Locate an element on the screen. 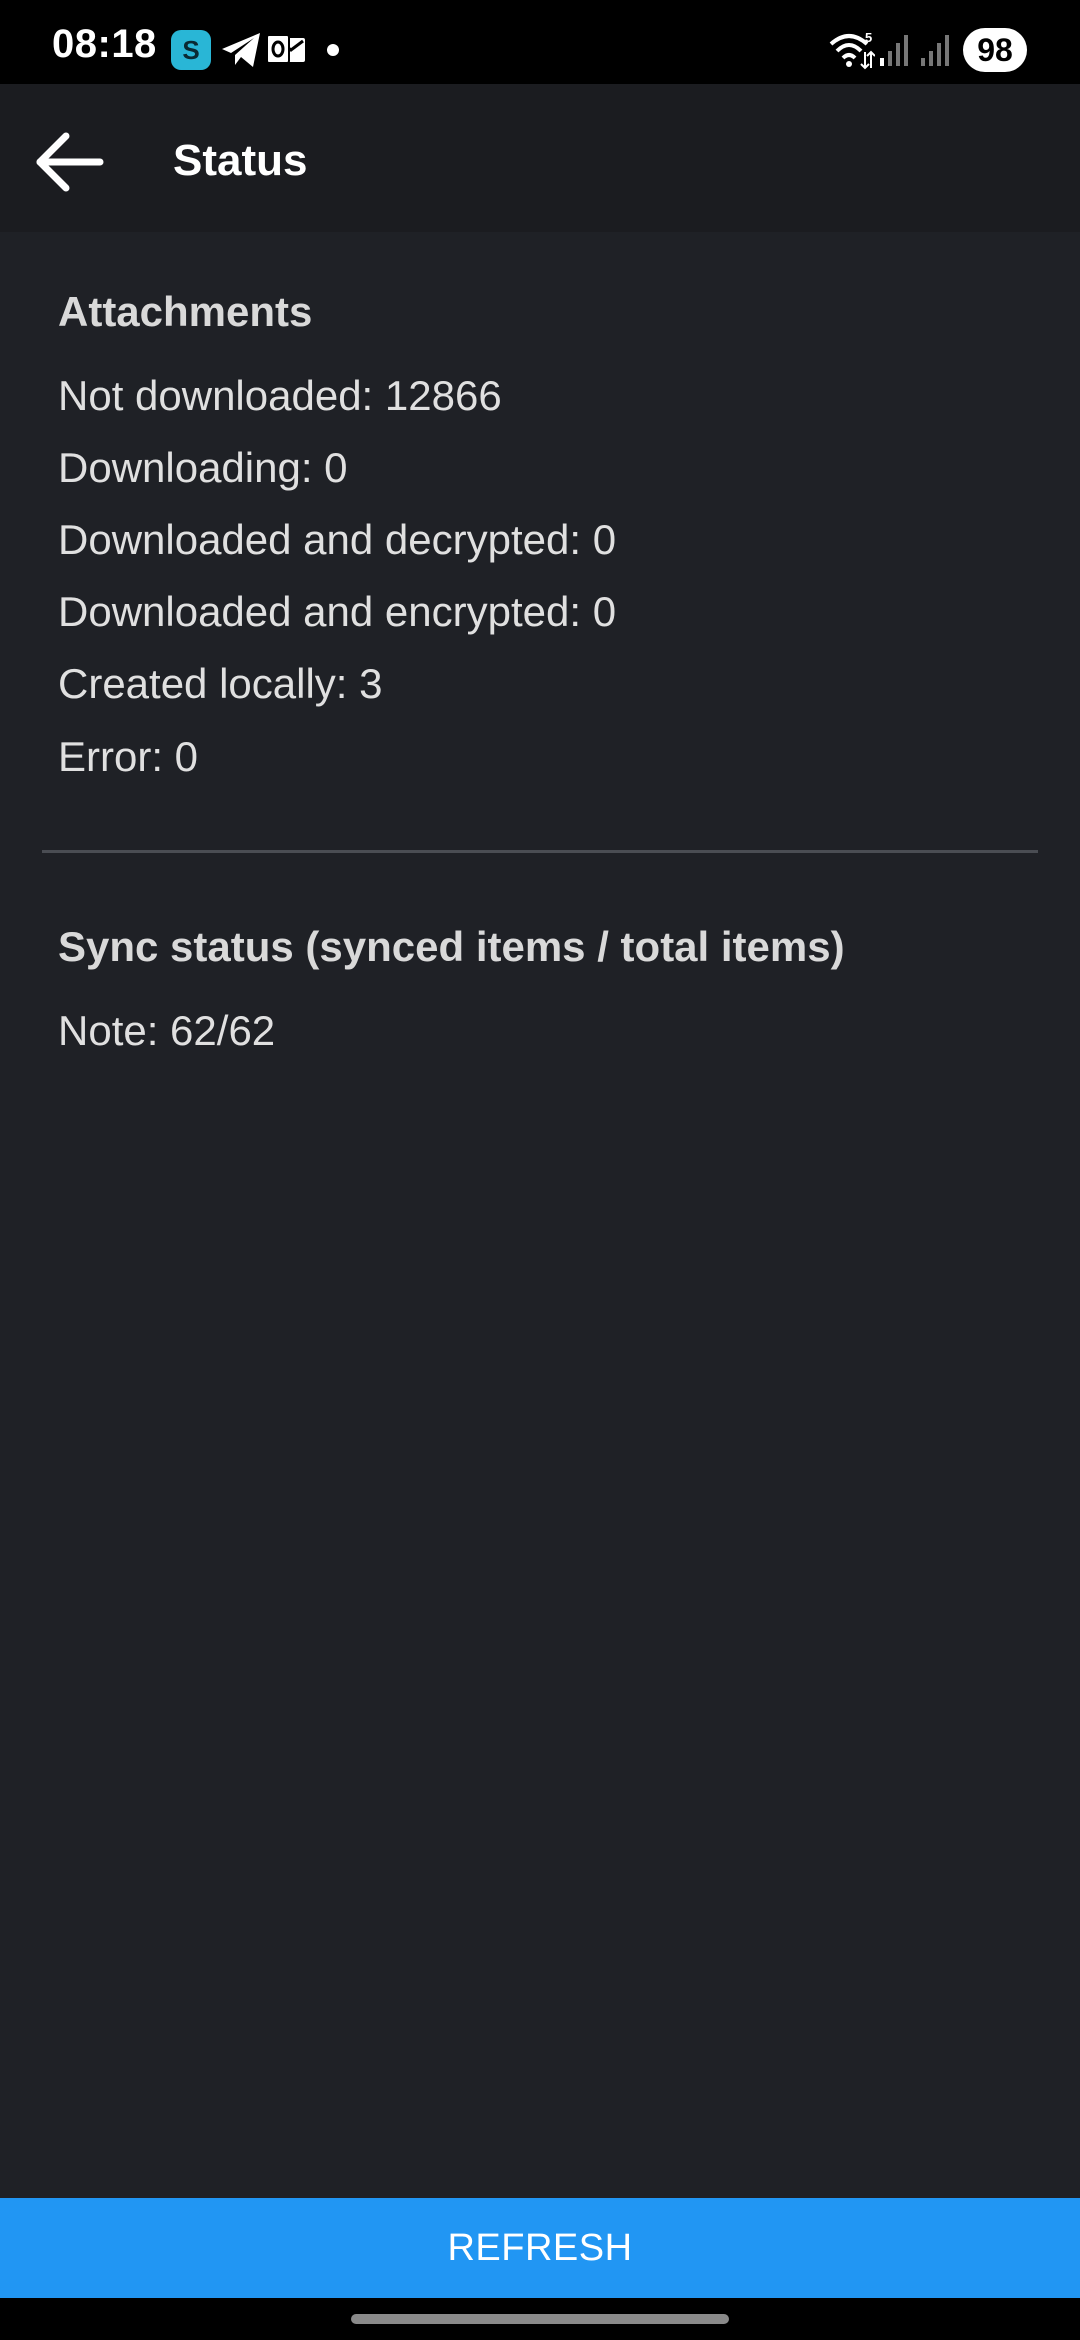  attachments-line: Created locally: 3 is located at coordinates (220, 683).